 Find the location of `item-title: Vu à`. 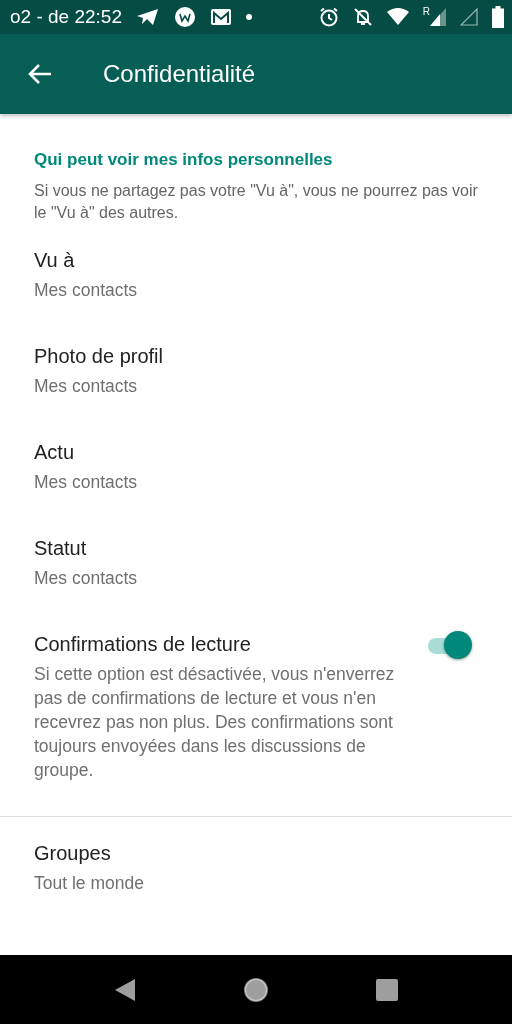

item-title: Vu à is located at coordinates (54, 260).